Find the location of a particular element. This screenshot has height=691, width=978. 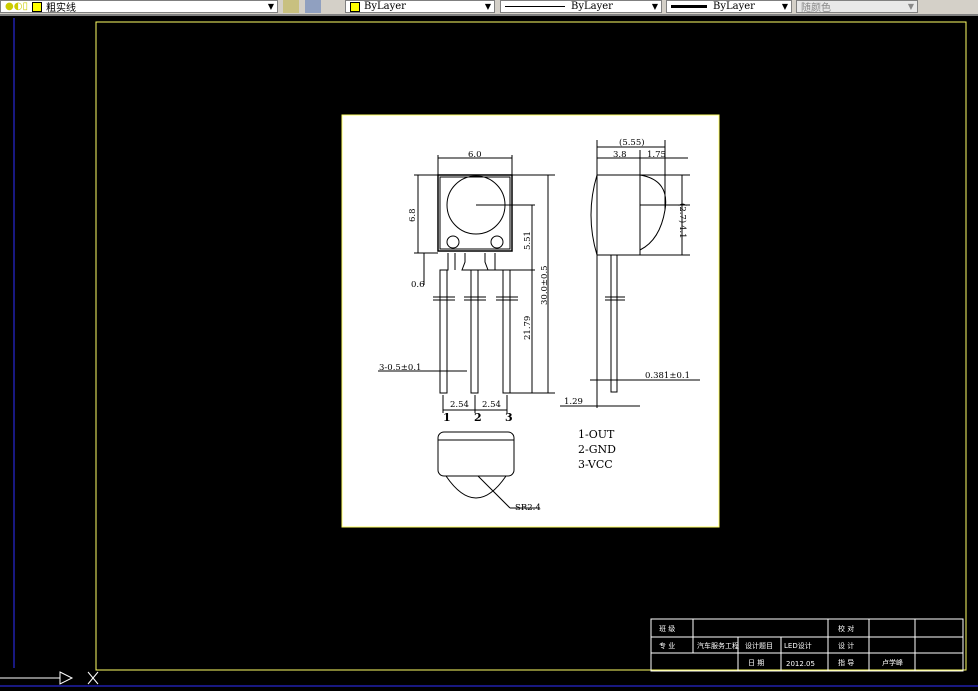

tb-date-value: 2012.05 is located at coordinates (800, 664).